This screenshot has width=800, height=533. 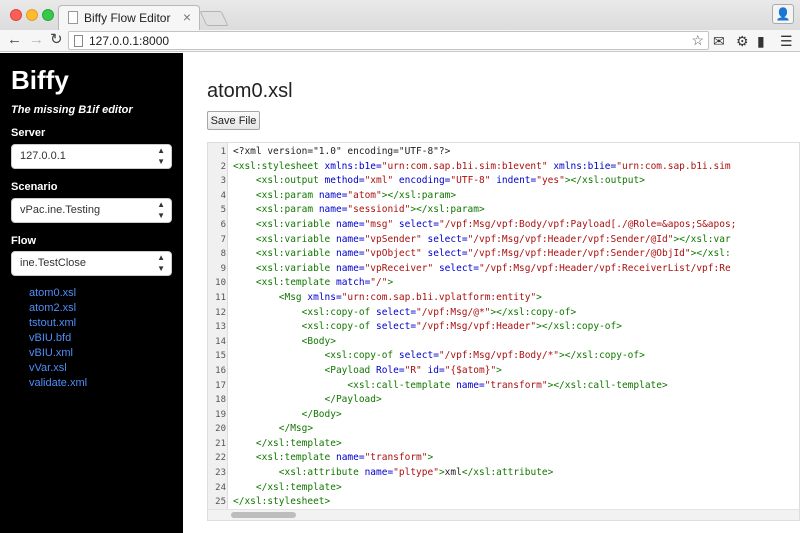 What do you see at coordinates (129, 41) in the screenshot?
I see `url-text: 127.0.0.1:8000` at bounding box center [129, 41].